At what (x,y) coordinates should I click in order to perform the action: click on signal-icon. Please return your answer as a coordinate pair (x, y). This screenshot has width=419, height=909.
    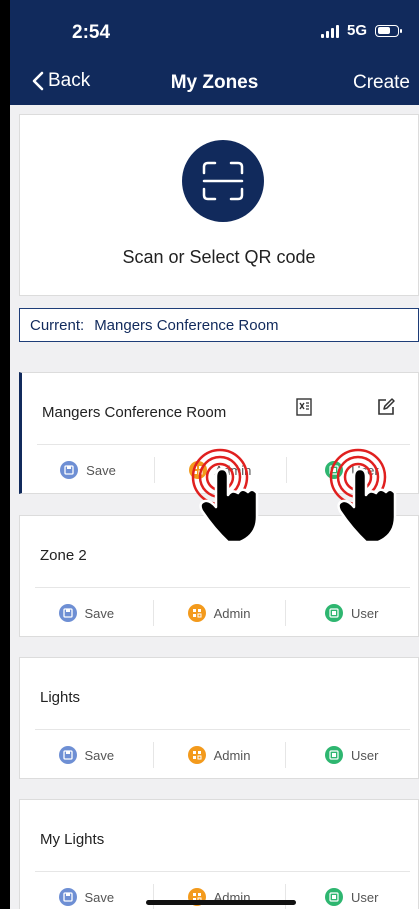
    Looking at the image, I should click on (329, 31).